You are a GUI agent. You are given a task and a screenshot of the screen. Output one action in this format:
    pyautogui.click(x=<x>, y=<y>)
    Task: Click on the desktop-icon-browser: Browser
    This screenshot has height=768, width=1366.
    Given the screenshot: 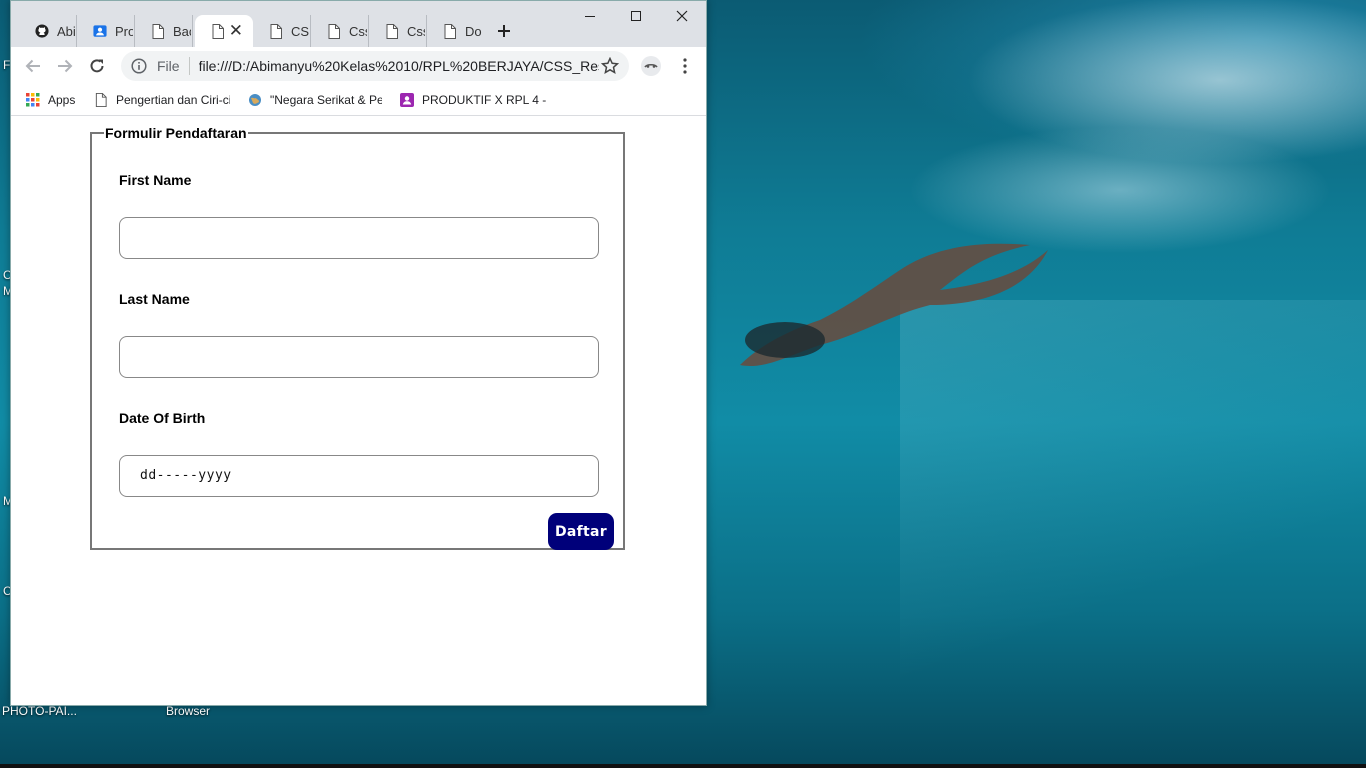 What is the action you would take?
    pyautogui.click(x=188, y=711)
    